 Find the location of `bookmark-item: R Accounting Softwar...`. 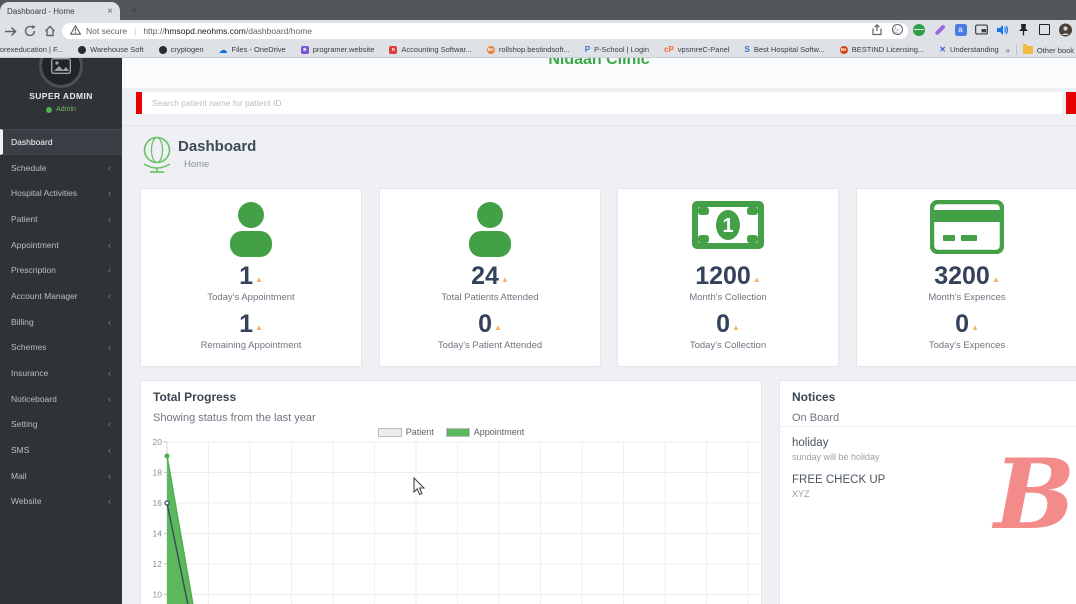

bookmark-item: R Accounting Softwar... is located at coordinates (430, 49).